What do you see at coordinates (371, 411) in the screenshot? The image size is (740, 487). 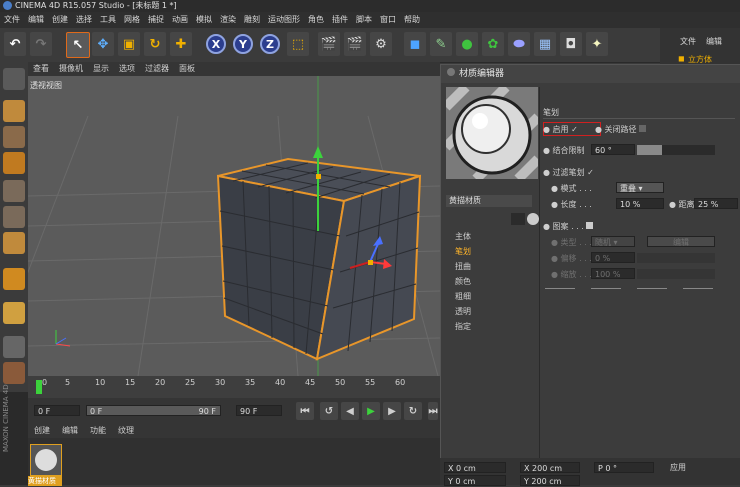 I see `play-icon: ▶` at bounding box center [371, 411].